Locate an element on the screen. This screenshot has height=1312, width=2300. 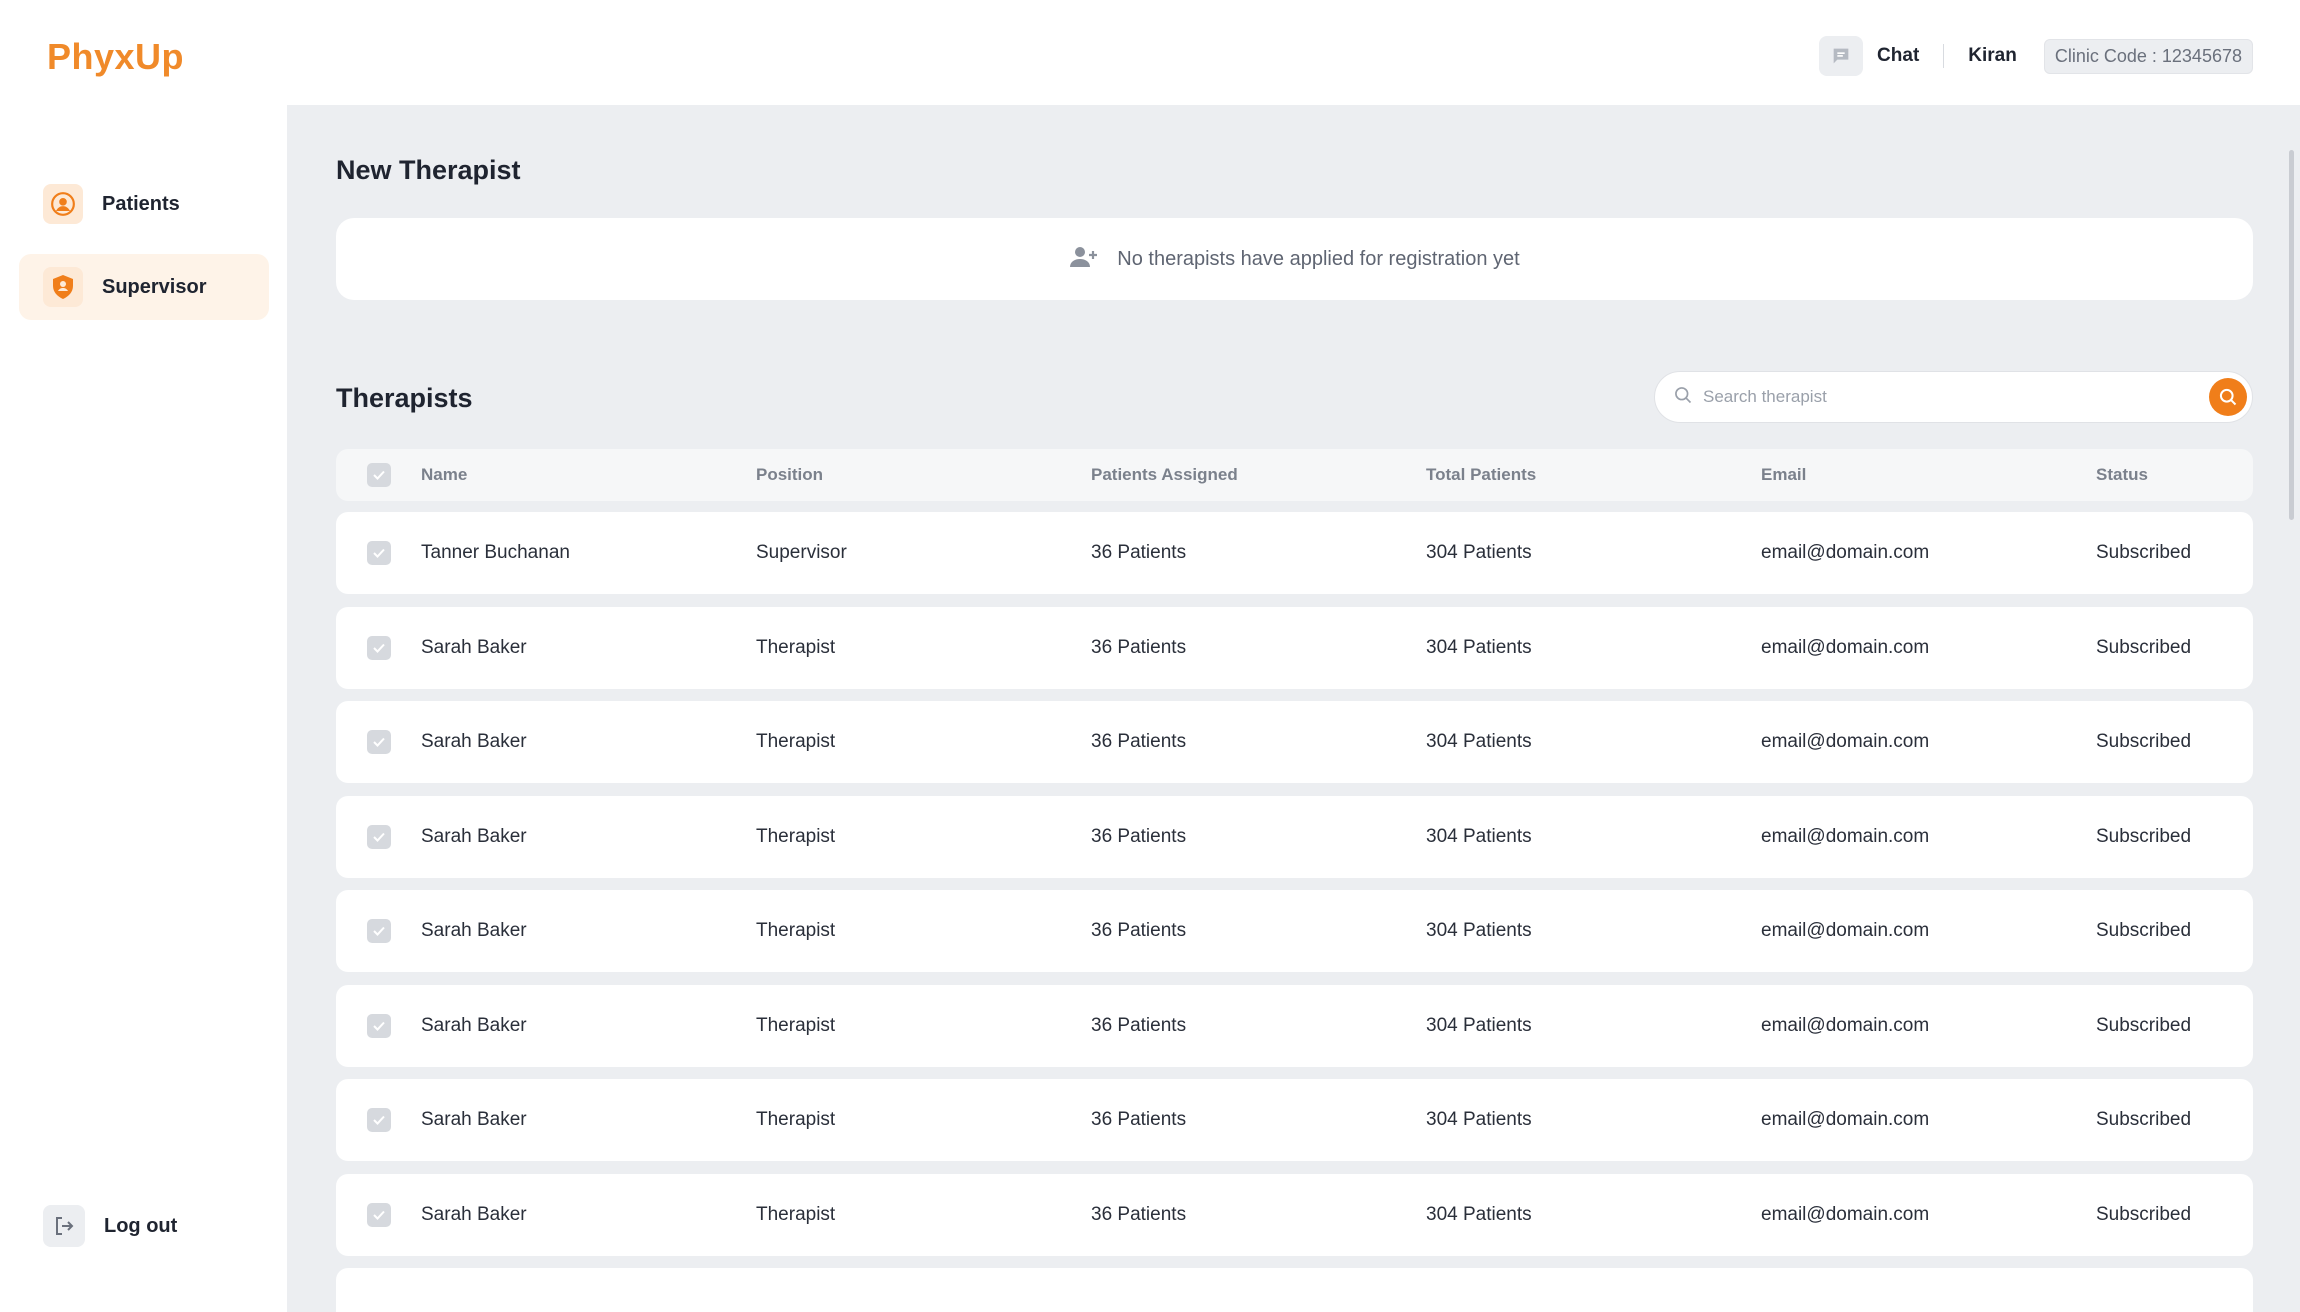
column-header-patients-assigned: Patients Assigned is located at coordinates (1164, 475).